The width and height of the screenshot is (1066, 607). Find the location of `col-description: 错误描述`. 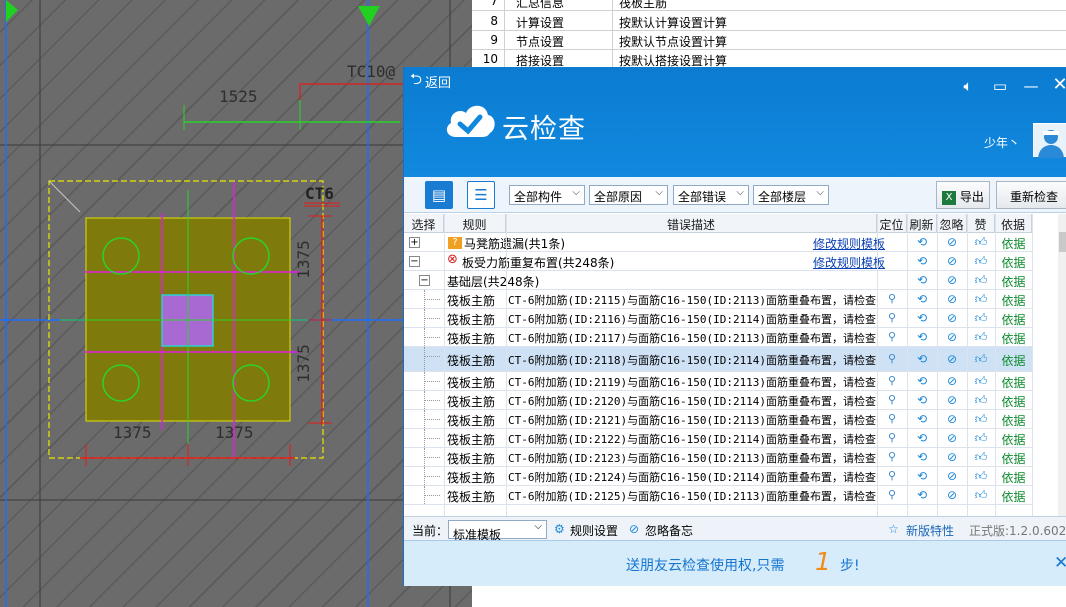

col-description: 错误描述 is located at coordinates (691, 223).